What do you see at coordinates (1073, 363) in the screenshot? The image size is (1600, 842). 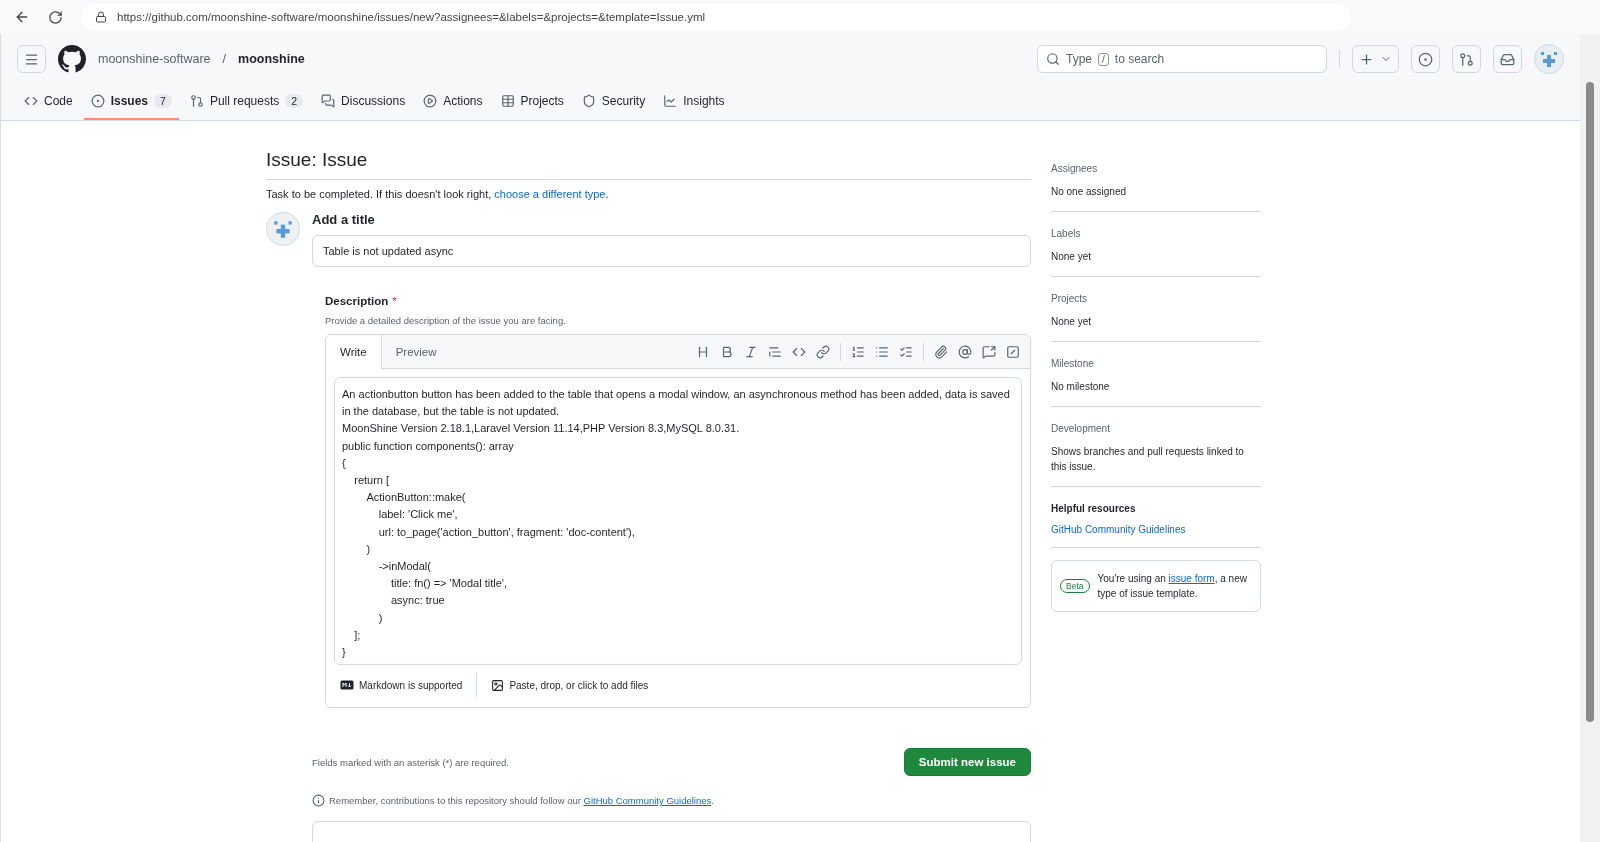 I see `sidebar-heading: Milestone` at bounding box center [1073, 363].